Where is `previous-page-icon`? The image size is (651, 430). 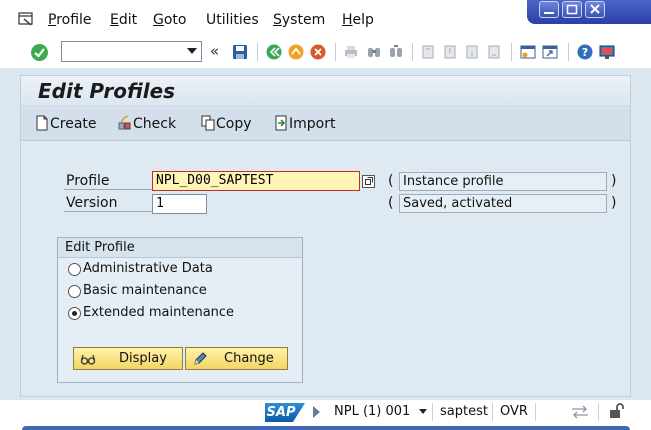
previous-page-icon is located at coordinates (450, 52).